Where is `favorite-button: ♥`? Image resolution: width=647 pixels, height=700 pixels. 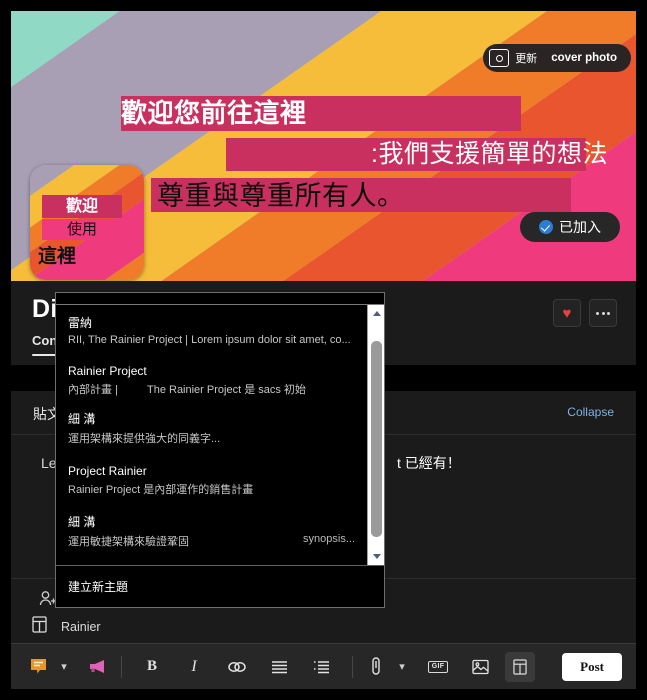 favorite-button: ♥ is located at coordinates (567, 313).